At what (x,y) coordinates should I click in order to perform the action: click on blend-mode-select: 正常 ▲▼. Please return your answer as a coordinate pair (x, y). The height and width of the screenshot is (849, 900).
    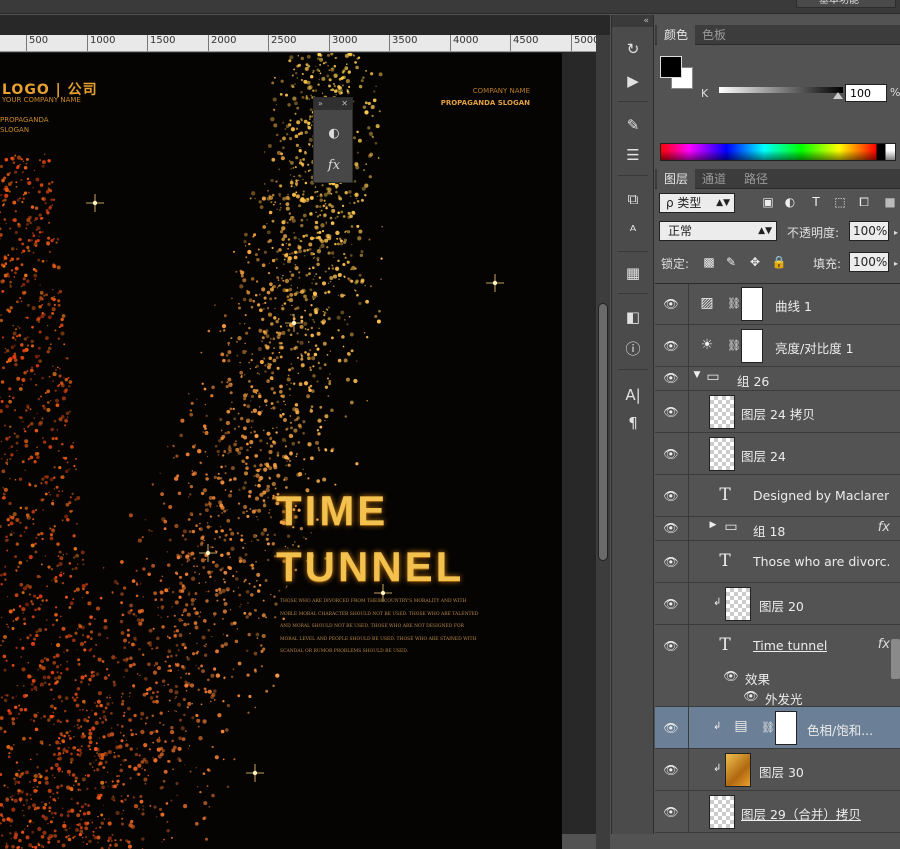
    Looking at the image, I should click on (718, 231).